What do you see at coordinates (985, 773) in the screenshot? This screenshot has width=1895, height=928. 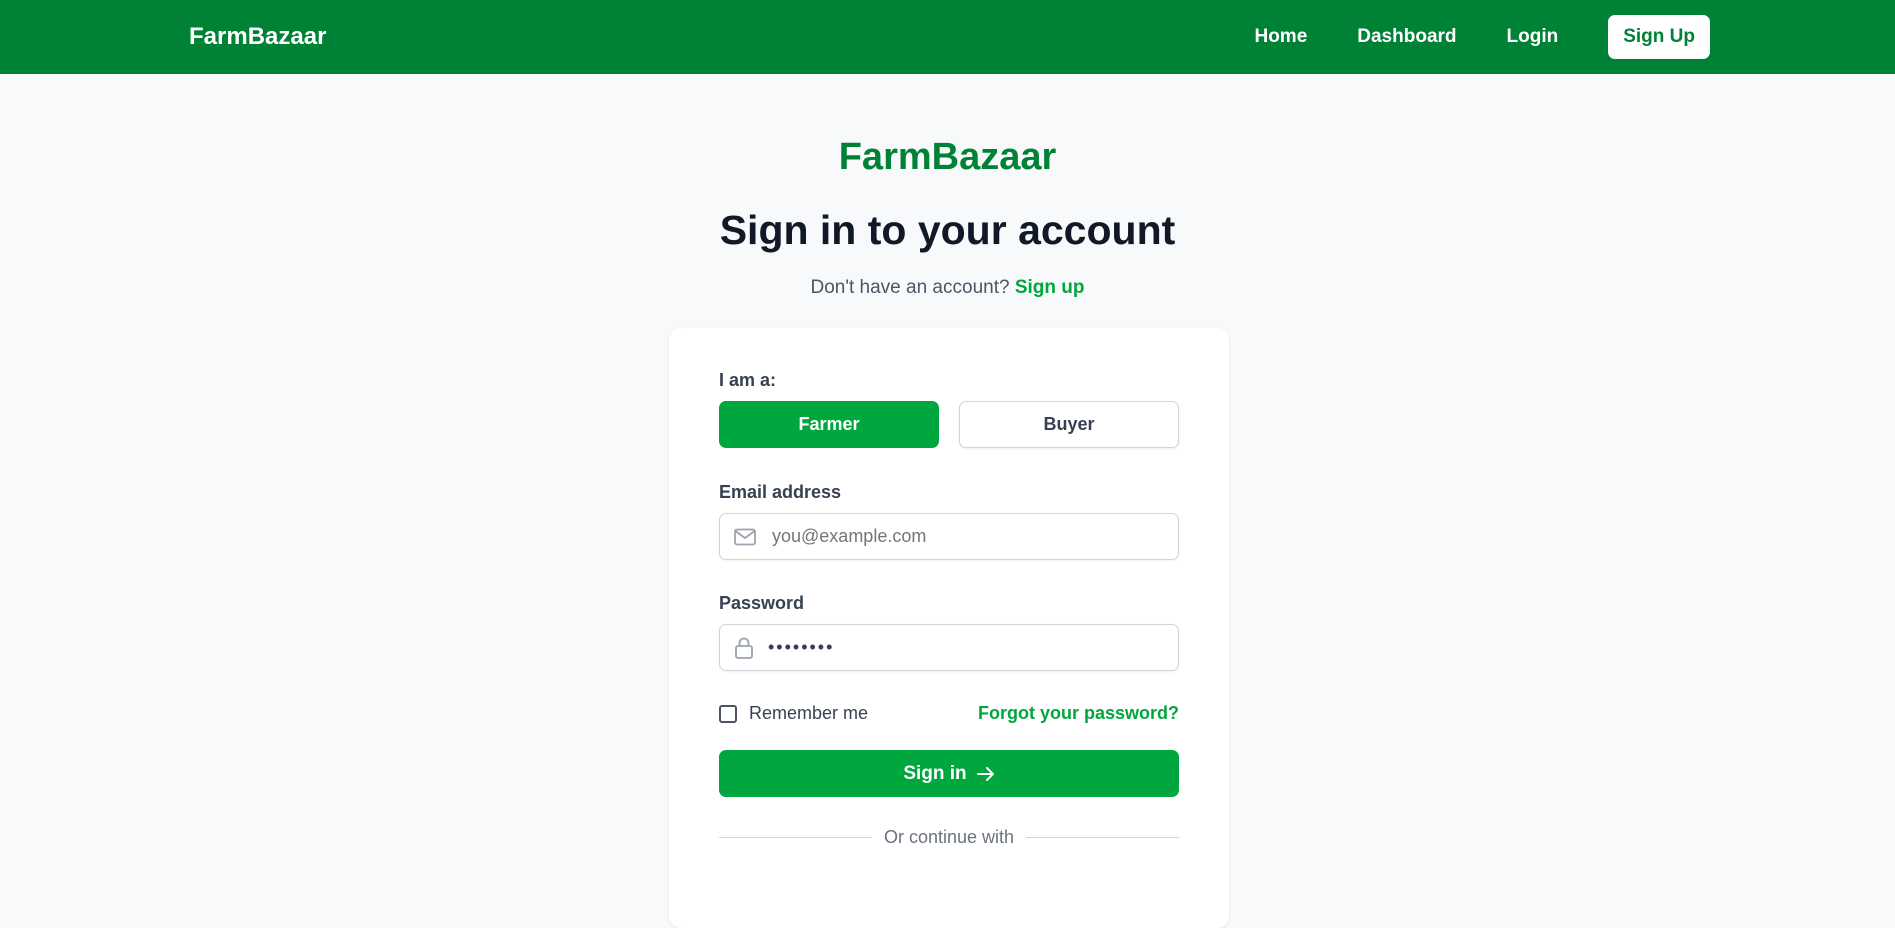 I see `arrow-right-icon` at bounding box center [985, 773].